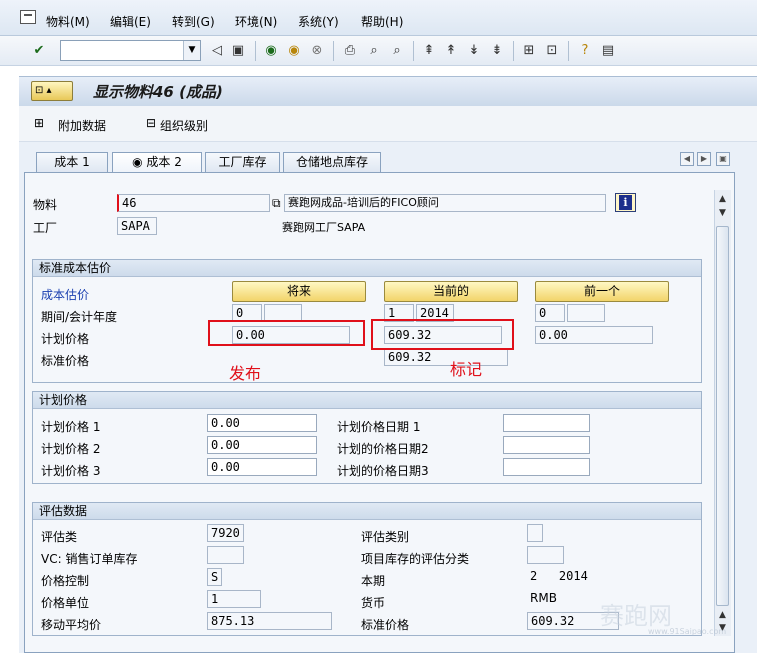 The image size is (757, 653). I want to click on info-icon: i, so click(625, 202).